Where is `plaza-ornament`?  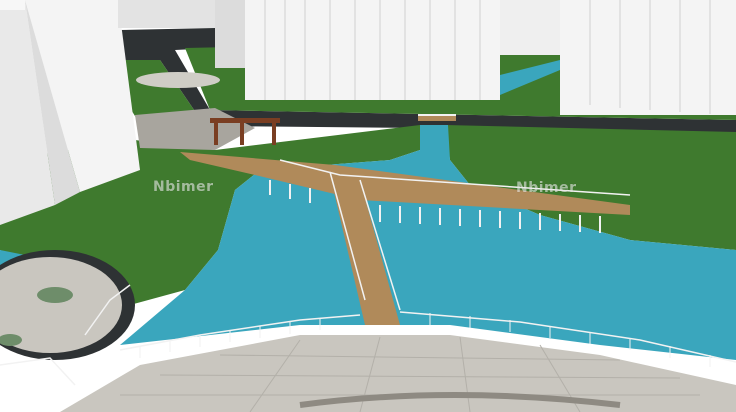
plaza-ornament is located at coordinates (55, 295).